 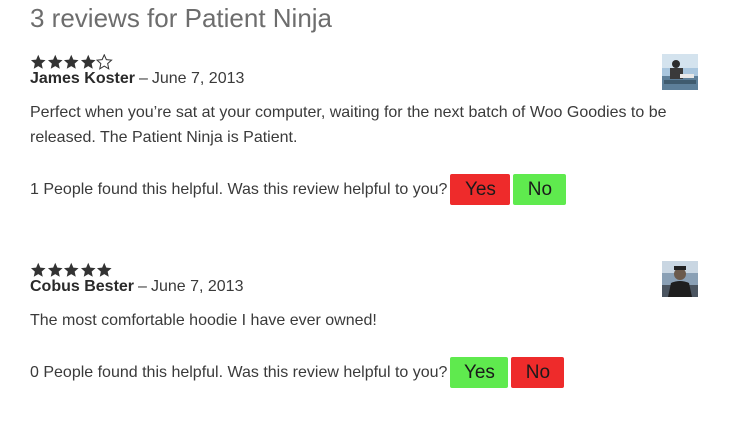 What do you see at coordinates (82, 286) in the screenshot?
I see `review-author: Cobus Bester` at bounding box center [82, 286].